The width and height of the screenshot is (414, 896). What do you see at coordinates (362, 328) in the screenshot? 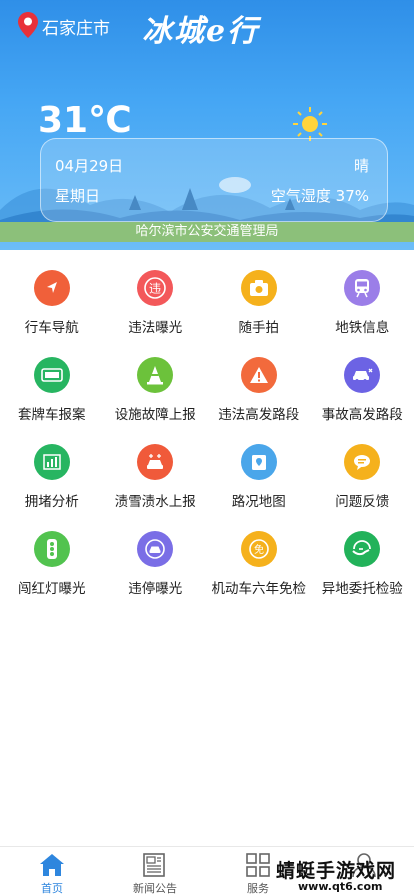
I see `grid-item-label: 地铁信息` at bounding box center [362, 328].